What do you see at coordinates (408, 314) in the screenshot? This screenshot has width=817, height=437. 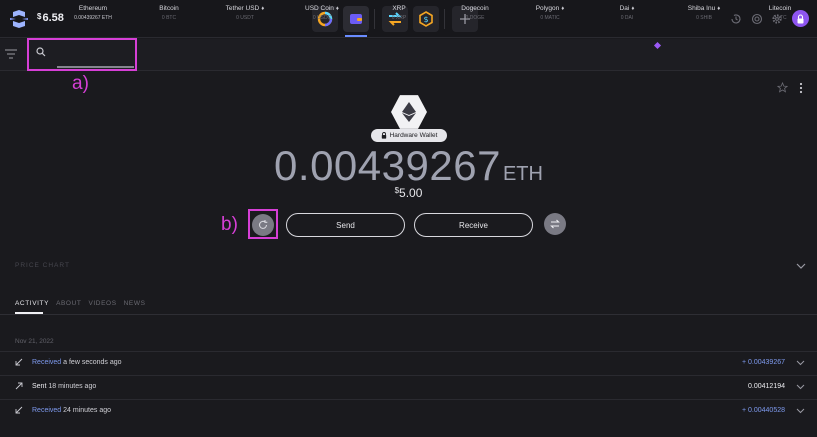 I see `tabs-divider` at bounding box center [408, 314].